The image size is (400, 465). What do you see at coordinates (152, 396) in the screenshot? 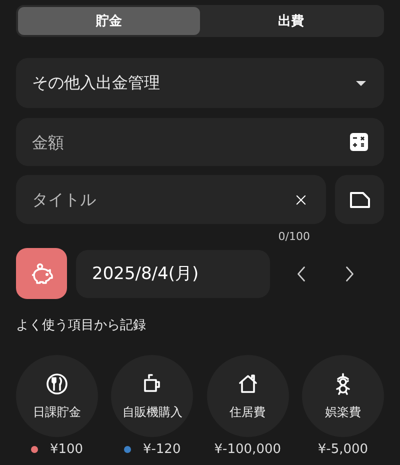
I see `quick-entry-button: 自販機購入` at bounding box center [152, 396].